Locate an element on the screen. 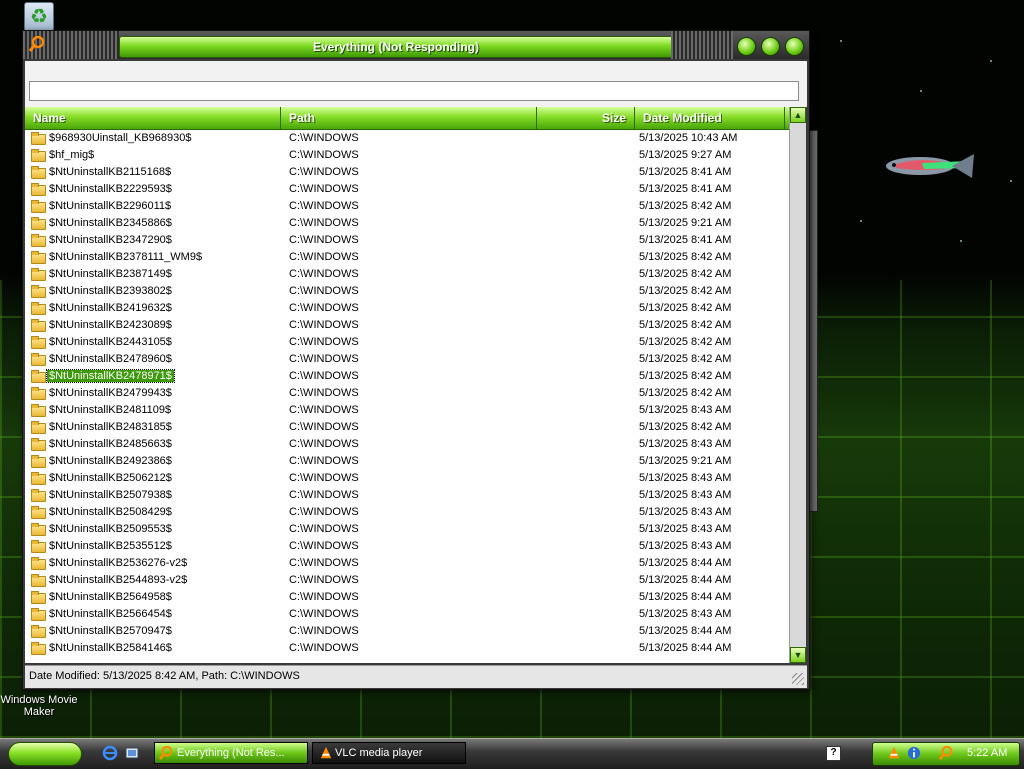 Image resolution: width=1024 pixels, height=769 pixels. info-icon is located at coordinates (914, 753).